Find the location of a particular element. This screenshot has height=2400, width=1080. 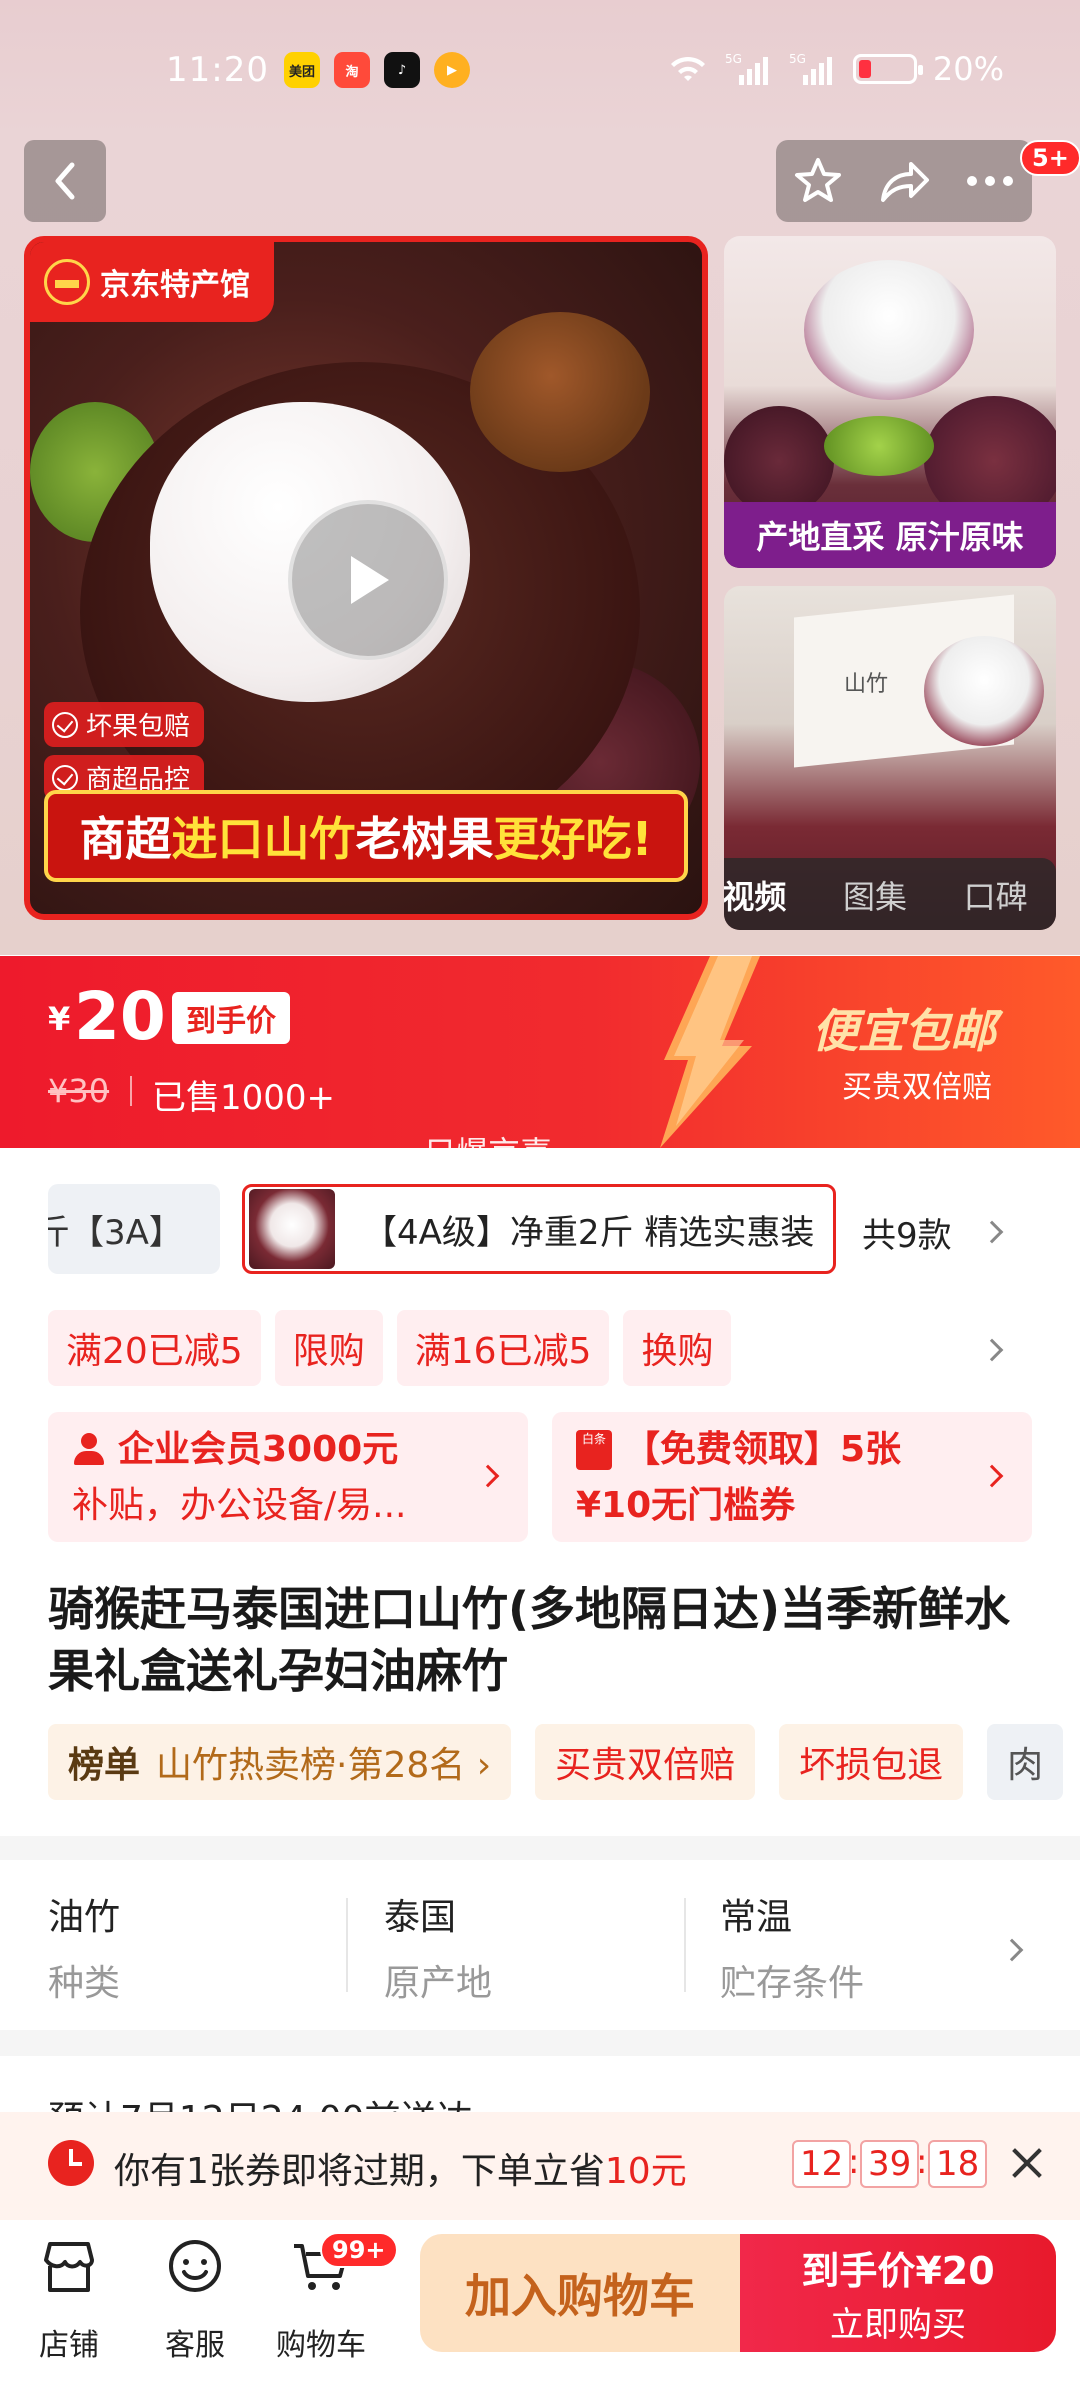

store-button: 店铺 is located at coordinates (69, 2300).